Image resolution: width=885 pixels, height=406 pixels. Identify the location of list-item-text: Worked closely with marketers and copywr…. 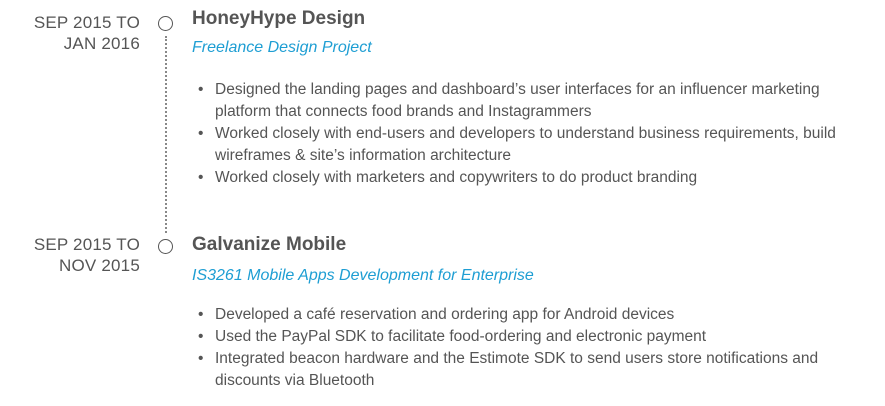
(456, 177).